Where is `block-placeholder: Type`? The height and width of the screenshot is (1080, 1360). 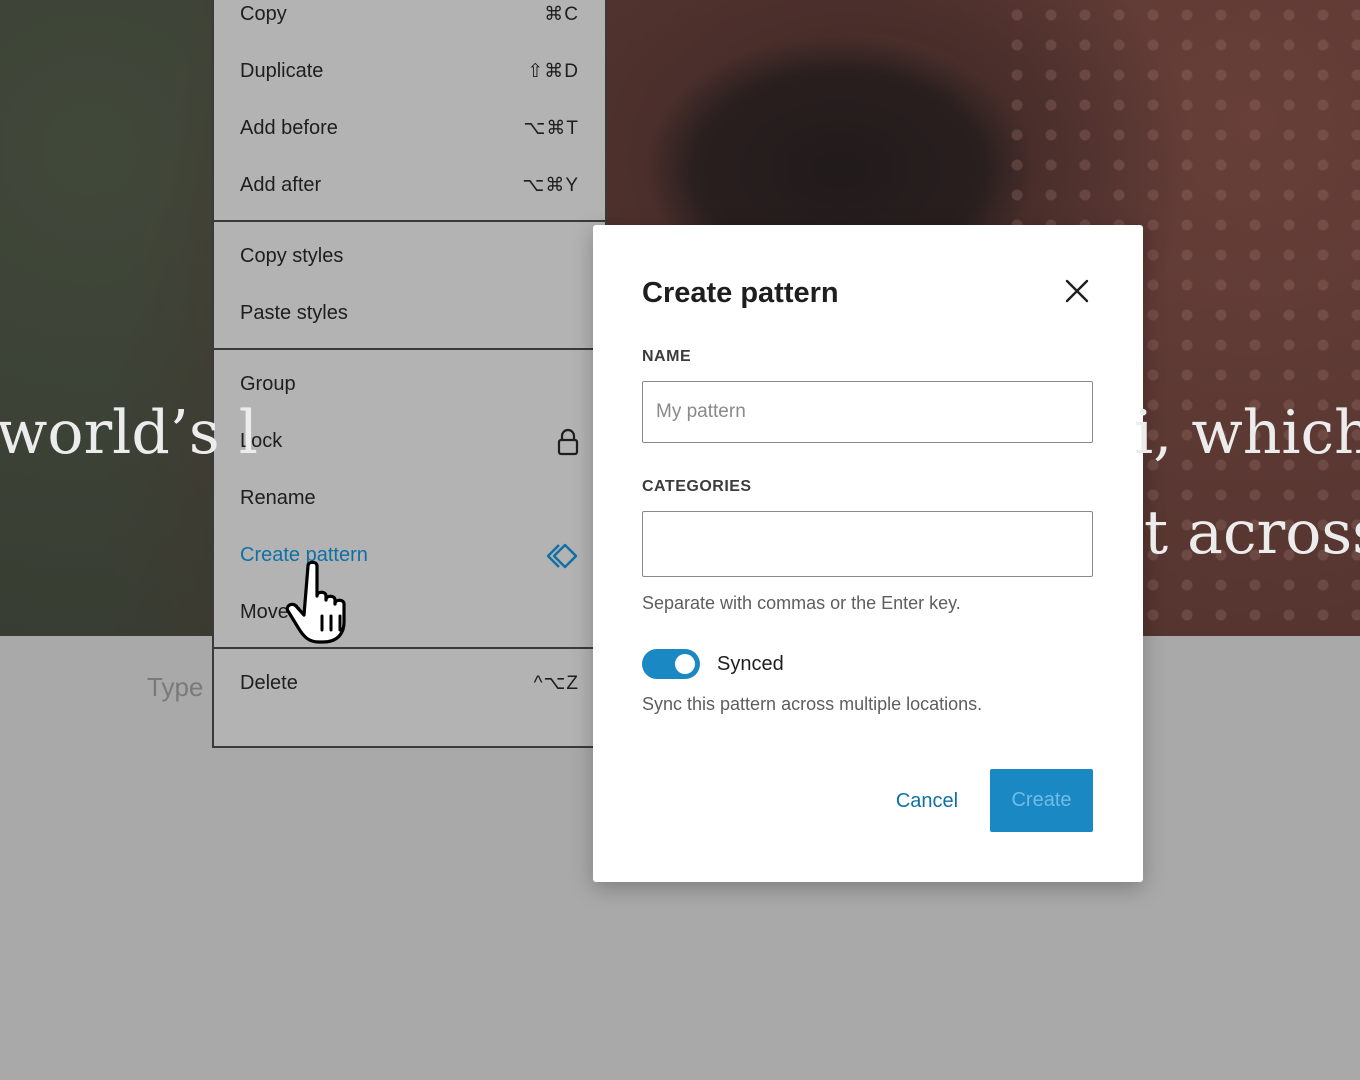
block-placeholder: Type is located at coordinates (175, 687).